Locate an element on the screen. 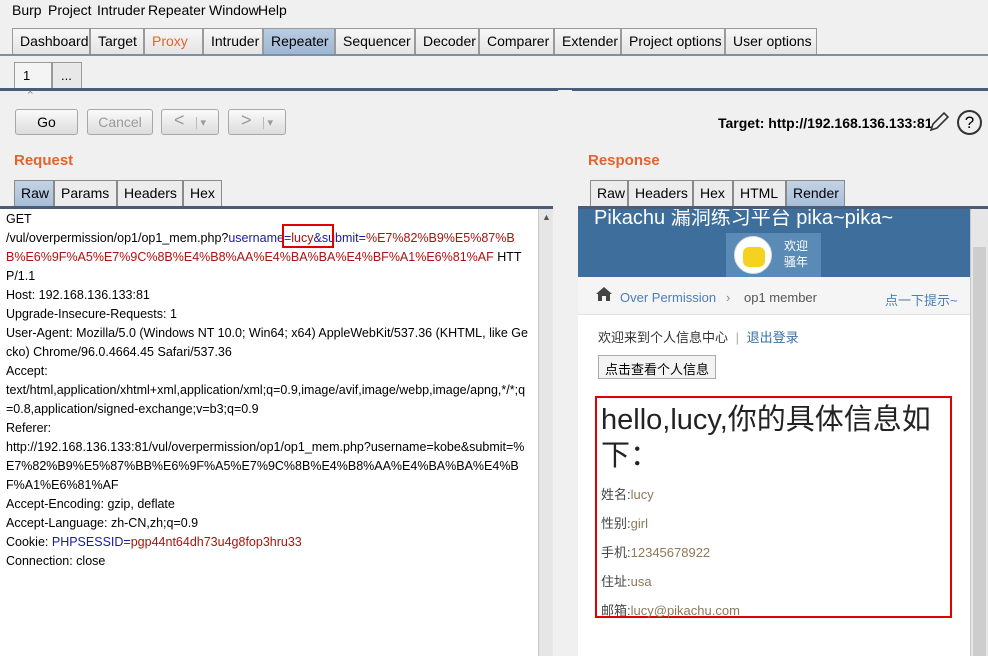  back-dropdown-icon: ▾ is located at coordinates (201, 123).